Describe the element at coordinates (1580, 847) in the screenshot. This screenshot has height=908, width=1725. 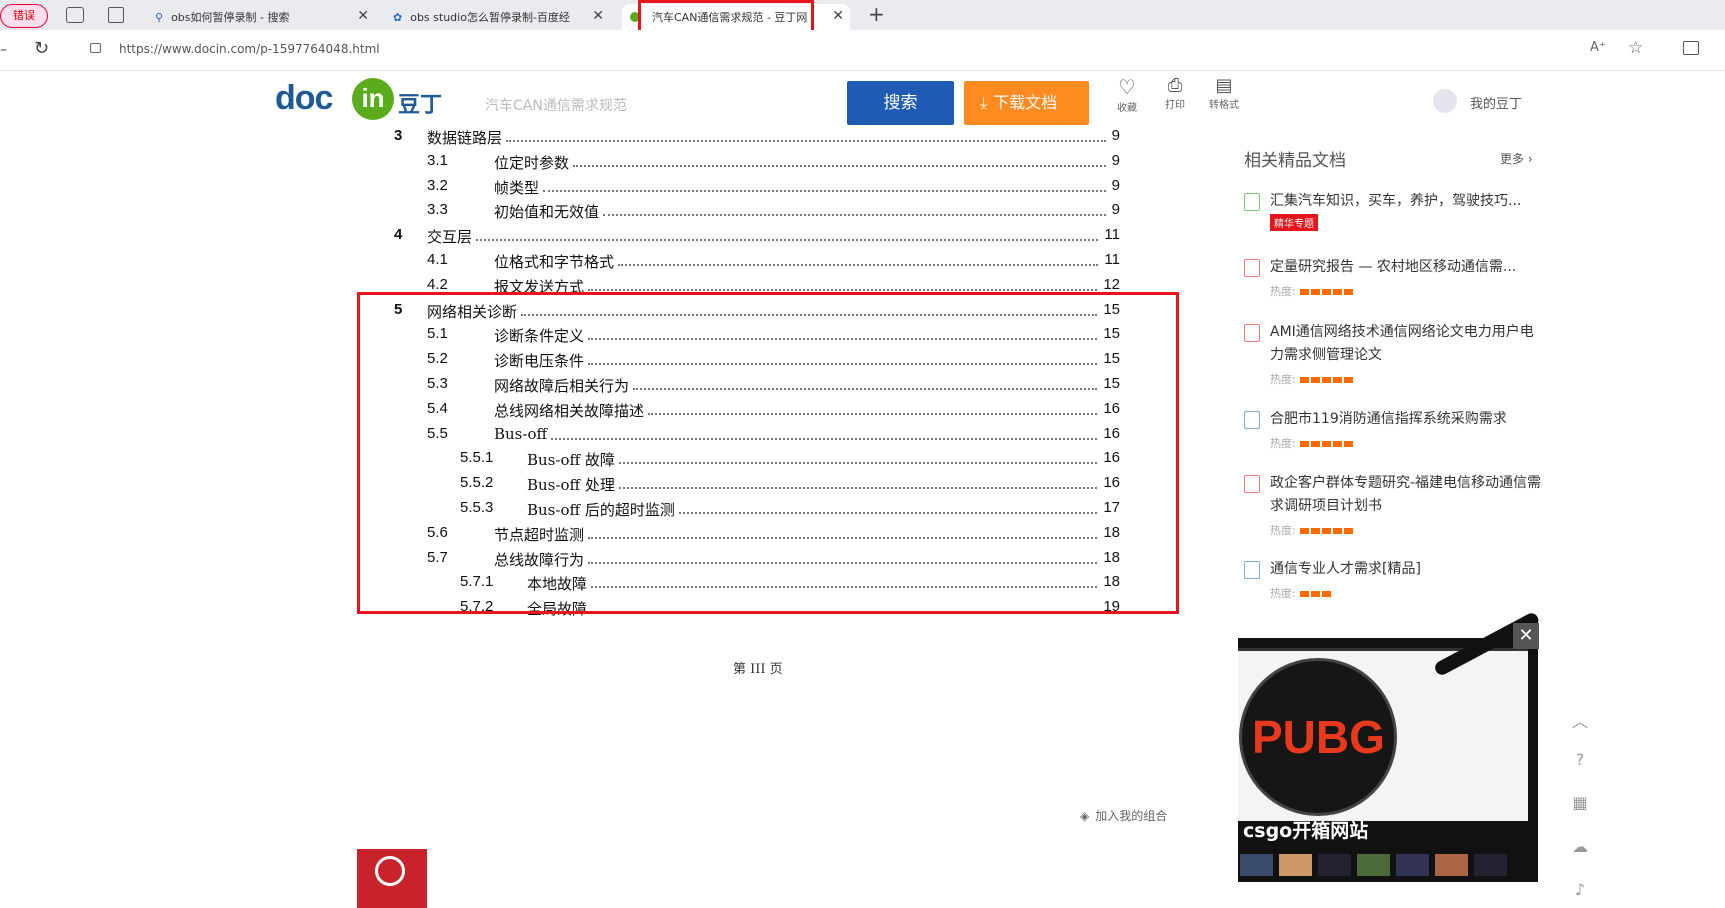
I see `wechat-icon: ☁` at that location.